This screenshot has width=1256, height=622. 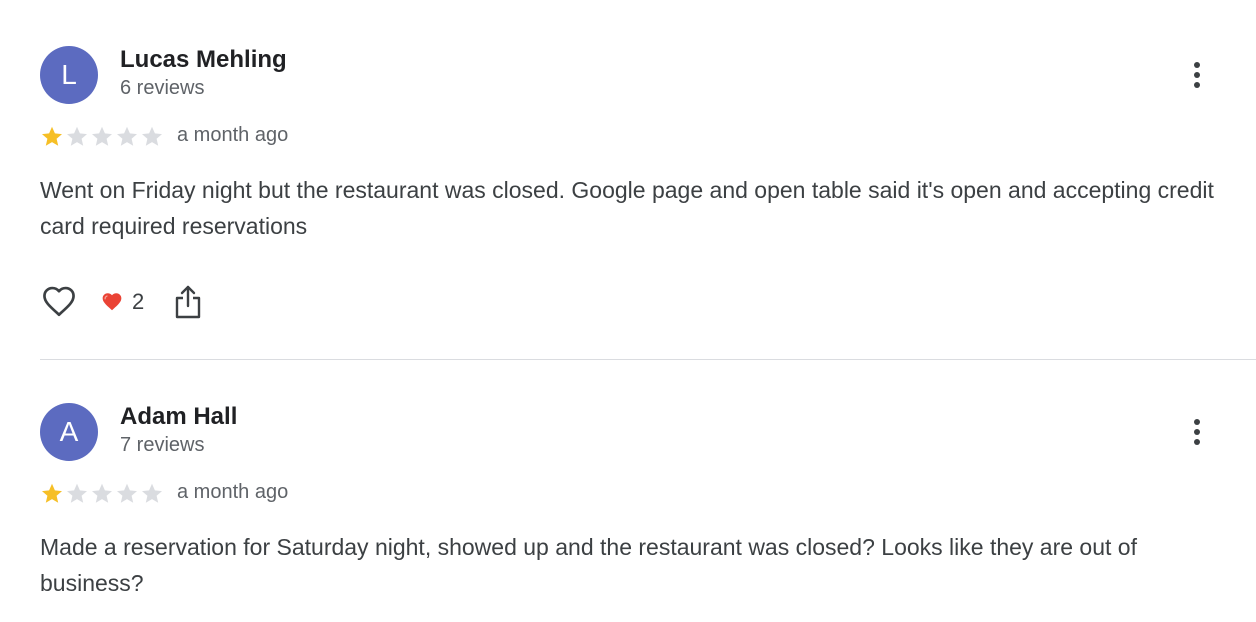 I want to click on share-icon, so click(x=188, y=302).